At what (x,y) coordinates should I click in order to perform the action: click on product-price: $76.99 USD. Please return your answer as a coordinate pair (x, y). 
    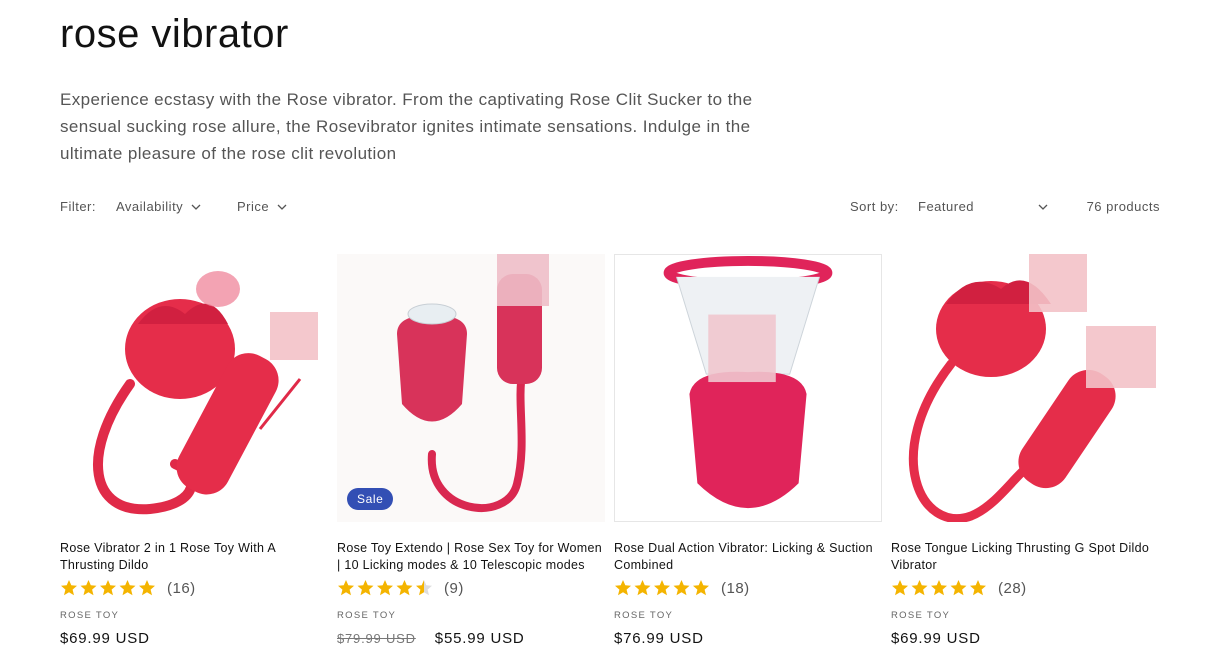
    Looking at the image, I should click on (659, 638).